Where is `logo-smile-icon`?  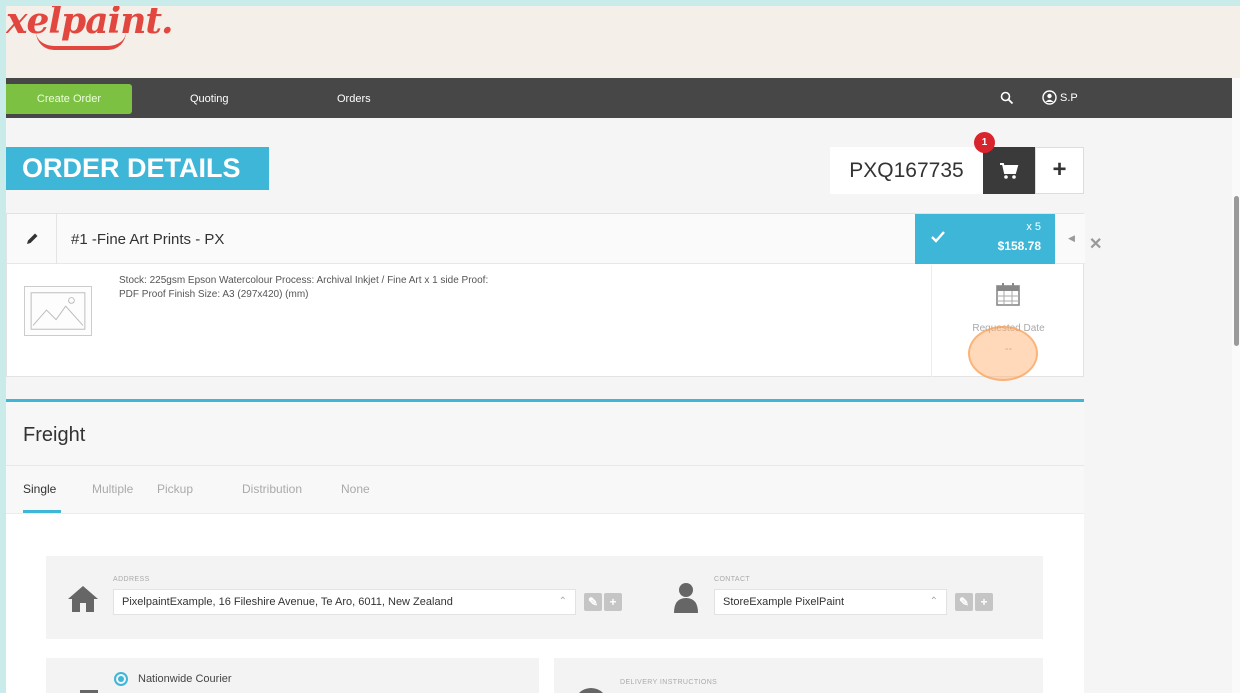 logo-smile-icon is located at coordinates (81, 41).